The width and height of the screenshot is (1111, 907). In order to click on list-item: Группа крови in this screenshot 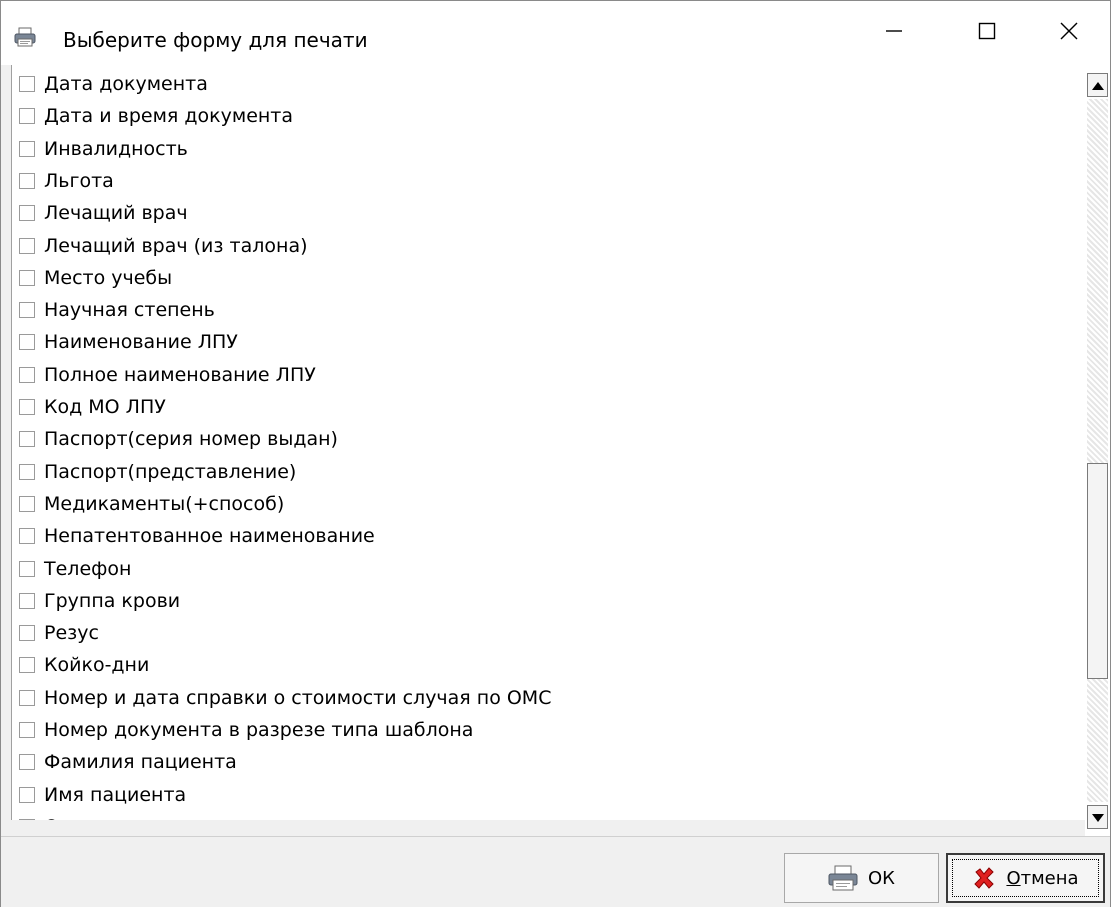, I will do `click(96, 601)`.